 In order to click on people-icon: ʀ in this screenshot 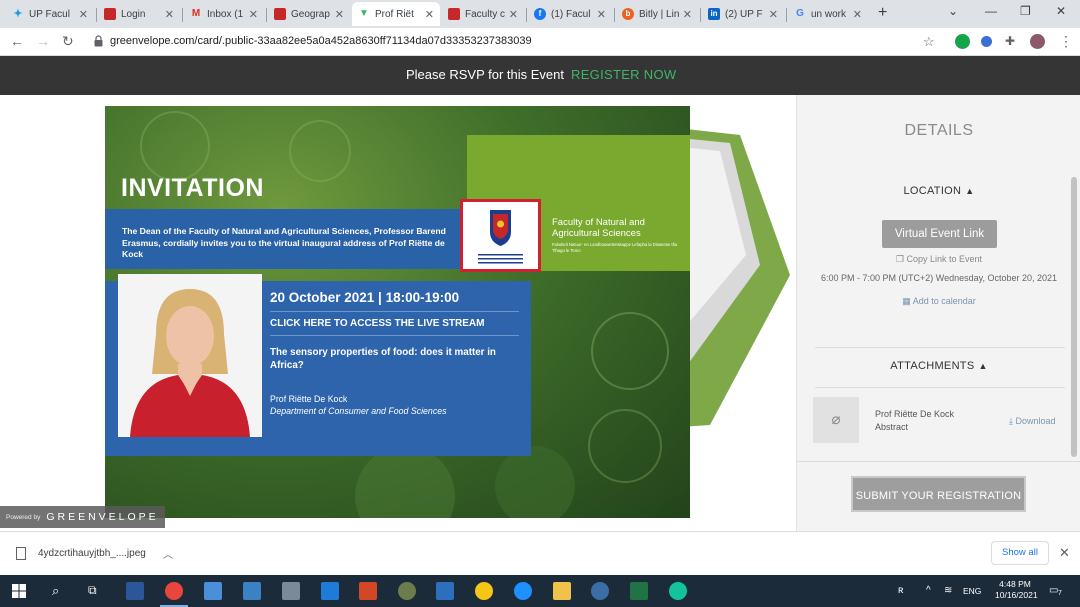, I will do `click(900, 590)`.